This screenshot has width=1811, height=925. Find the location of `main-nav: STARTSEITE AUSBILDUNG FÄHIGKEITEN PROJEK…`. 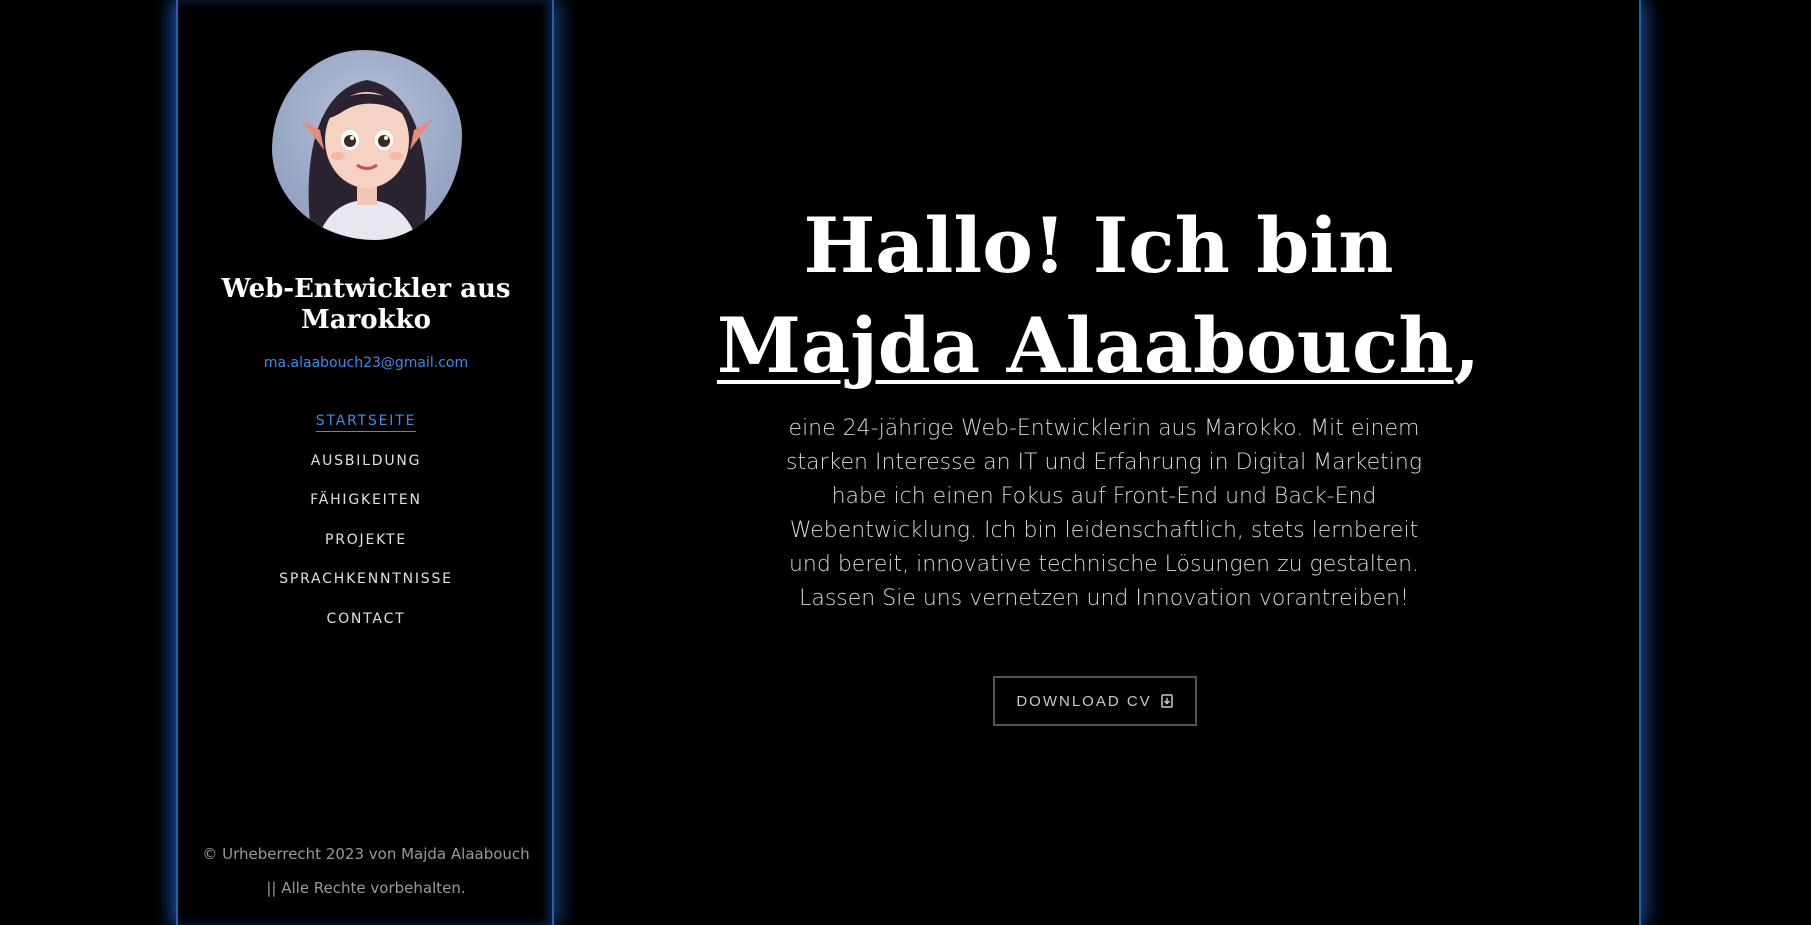

main-nav: STARTSEITE AUSBILDUNG FÄHIGKEITEN PROJEK… is located at coordinates (366, 528).